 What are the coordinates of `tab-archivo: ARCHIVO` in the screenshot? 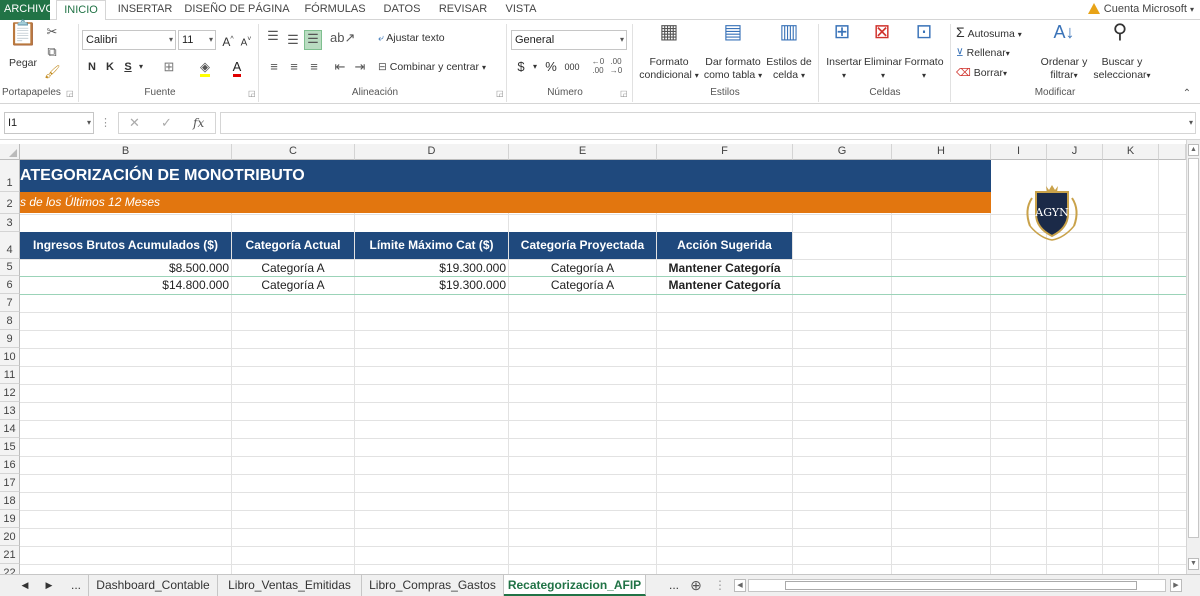 It's located at (27, 10).